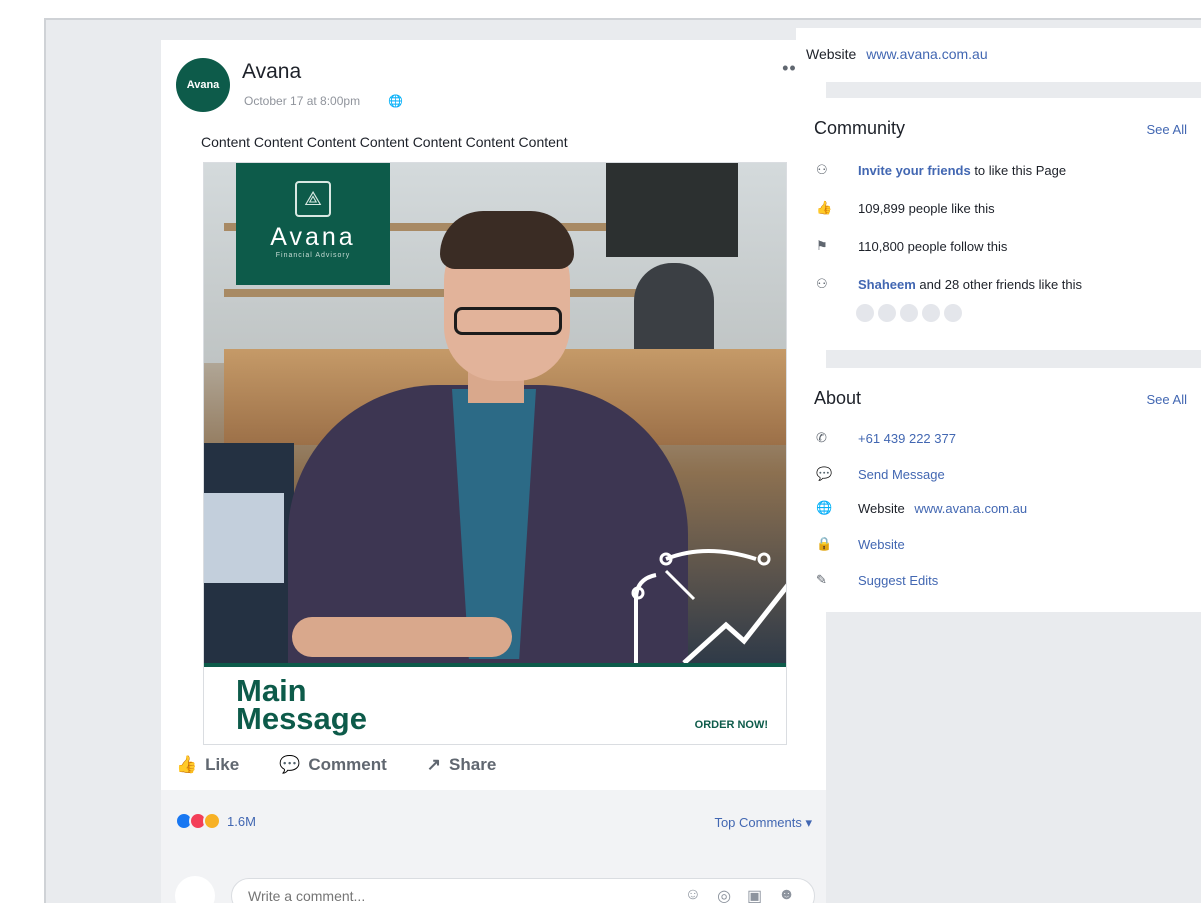 This screenshot has height=903, width=1201. What do you see at coordinates (901, 474) in the screenshot?
I see `send-message-link: Send Message` at bounding box center [901, 474].